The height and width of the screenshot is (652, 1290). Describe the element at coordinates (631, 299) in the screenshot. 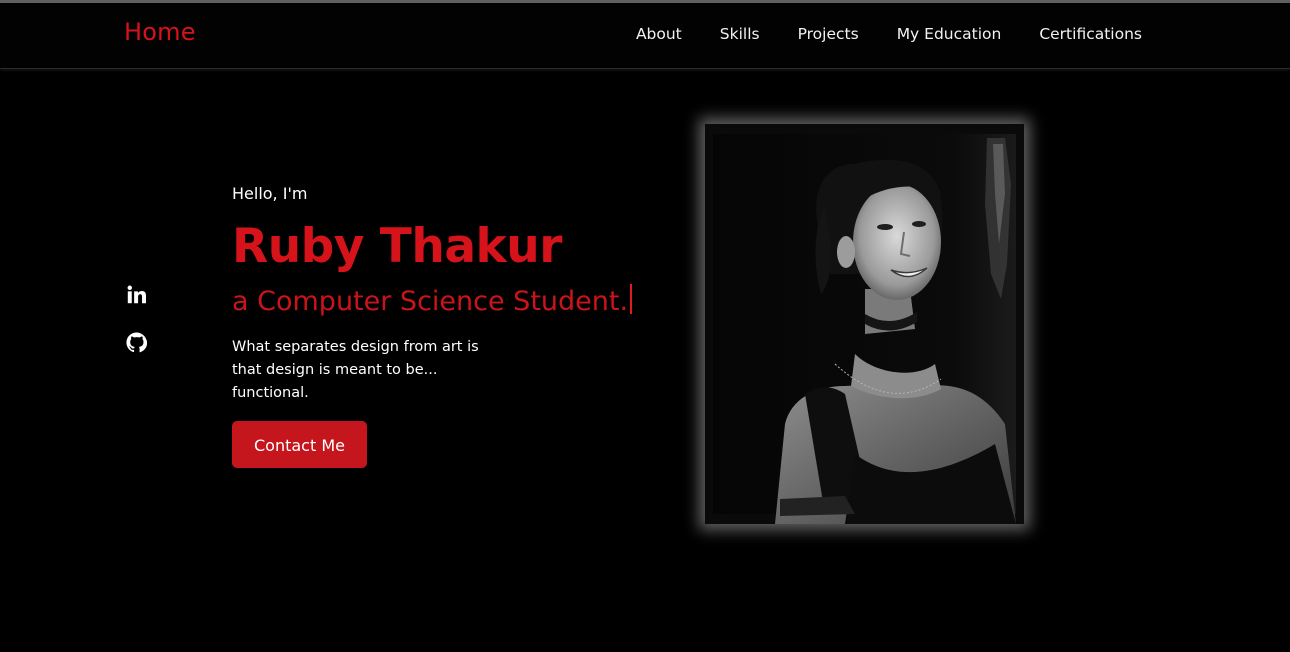

I see `typing-cursor` at that location.